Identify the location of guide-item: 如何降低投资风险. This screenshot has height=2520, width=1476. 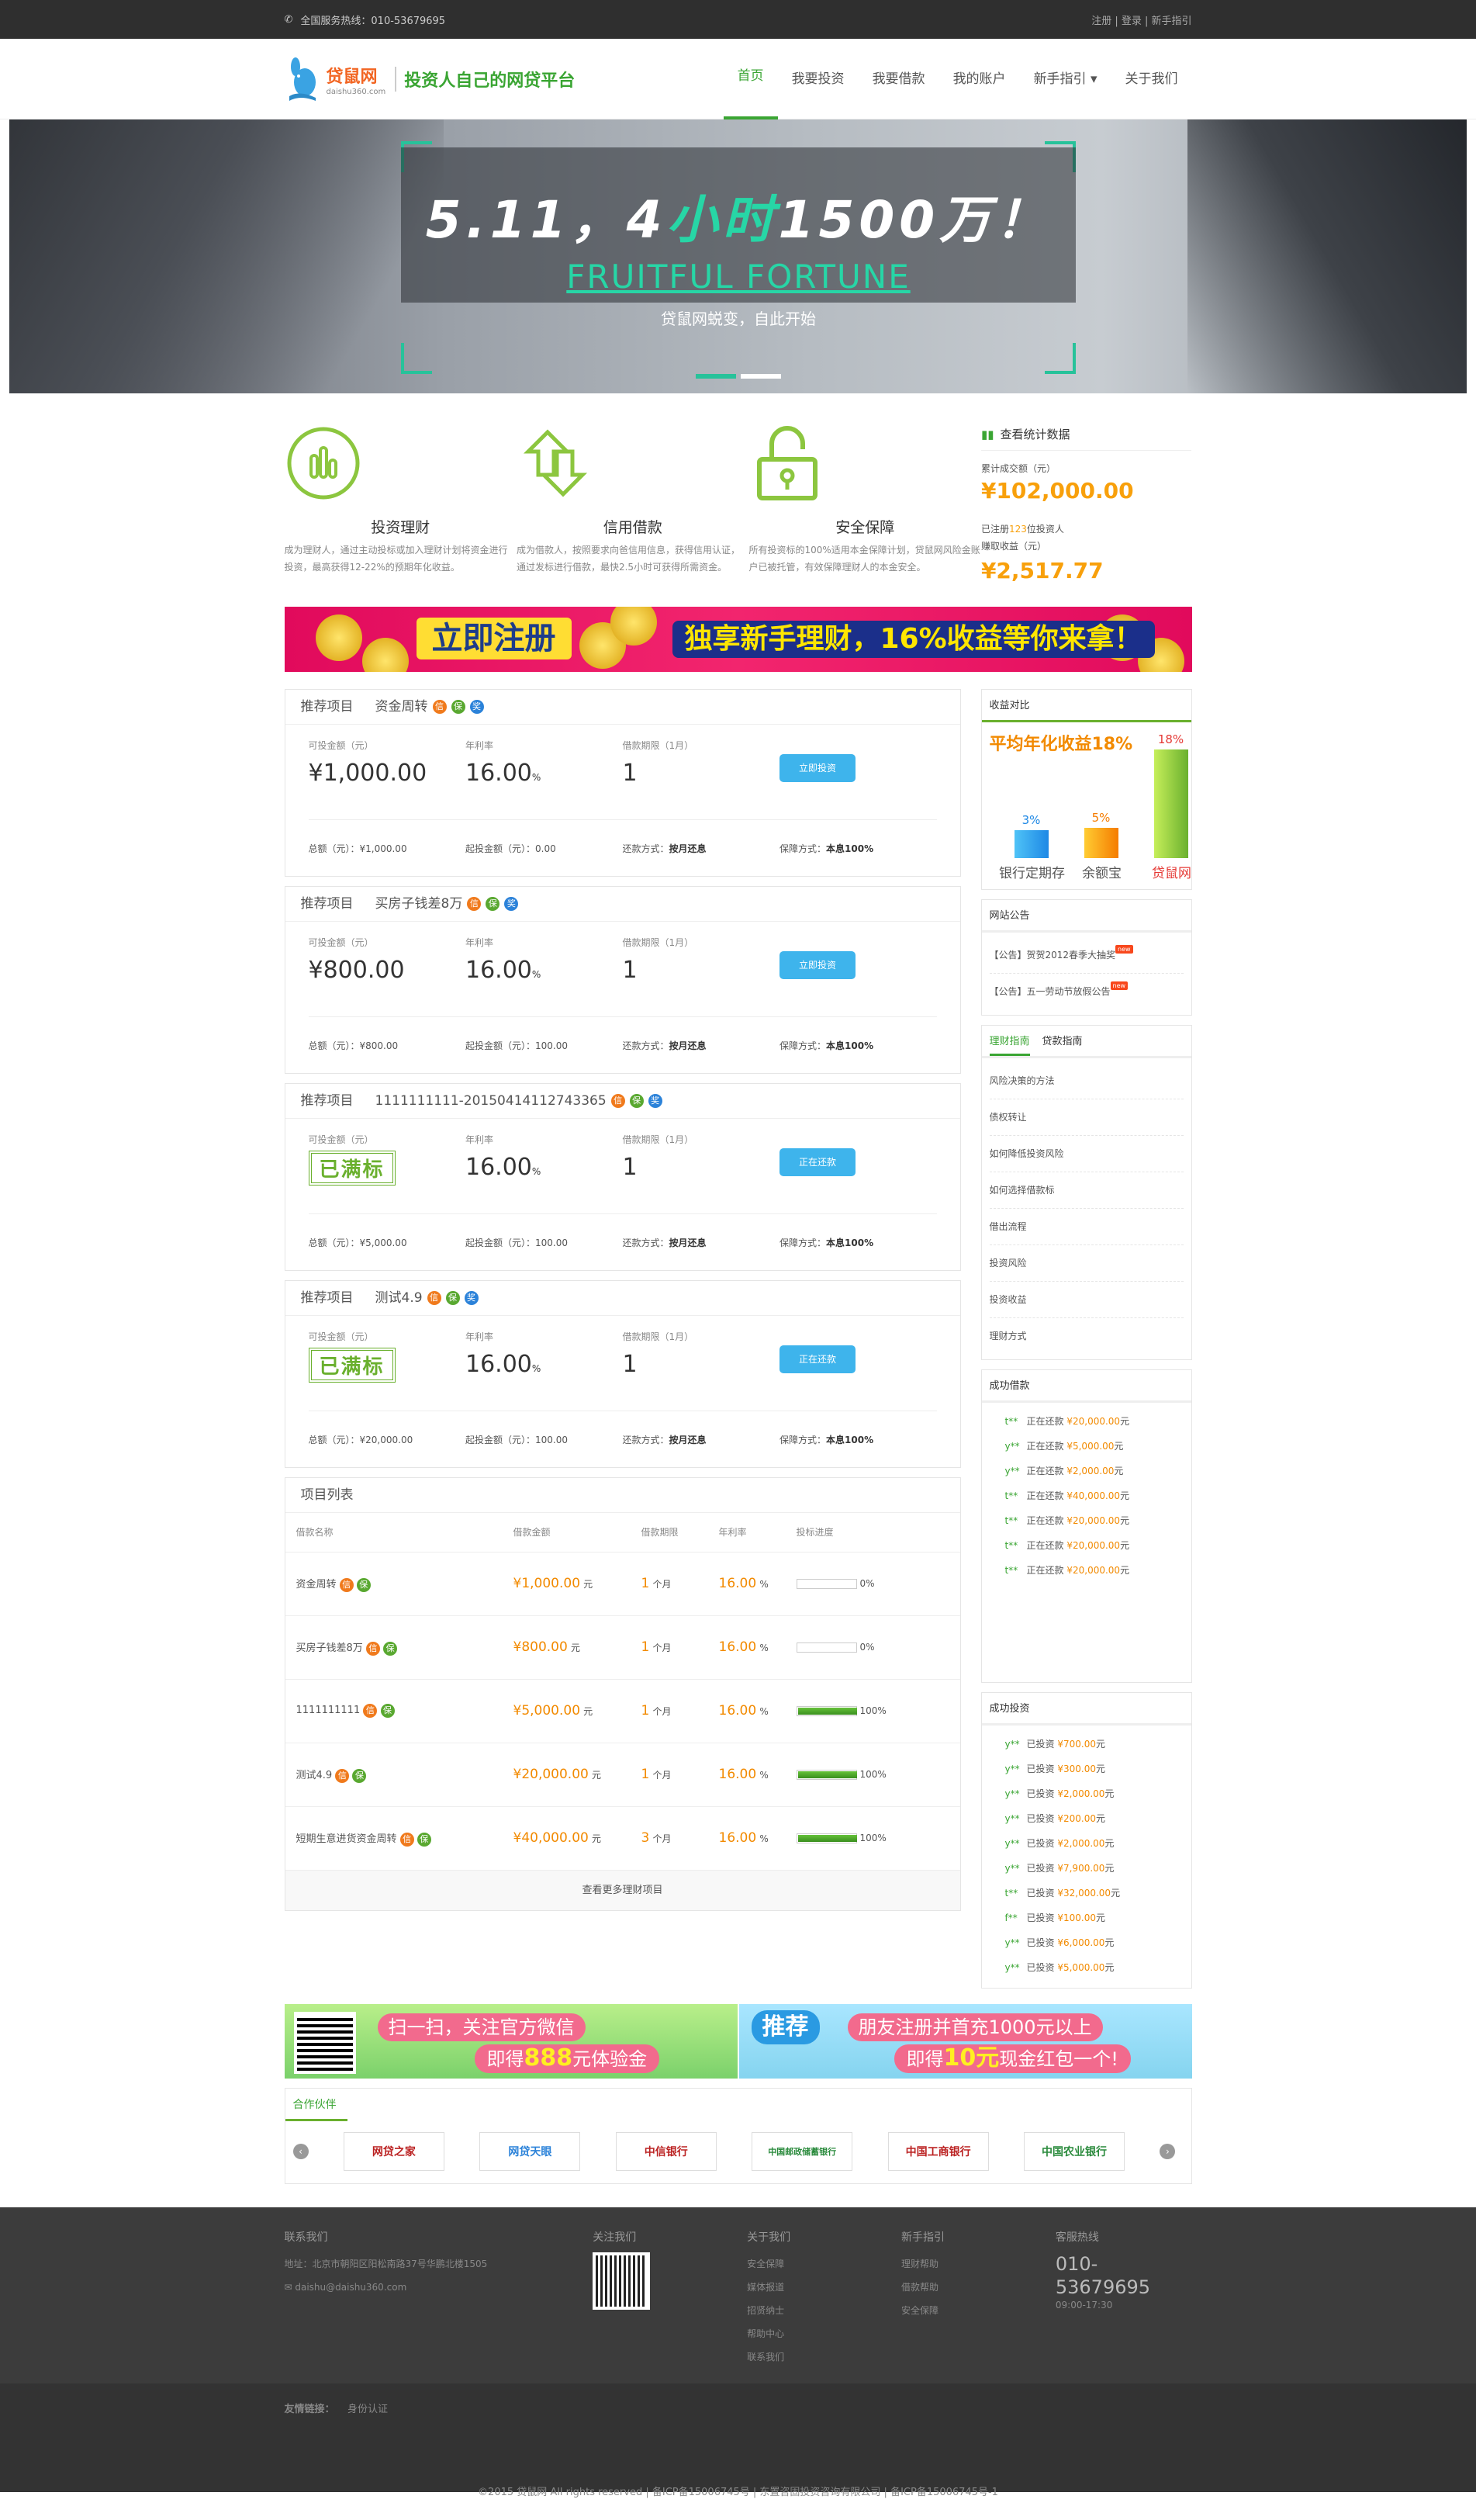
(1086, 1154).